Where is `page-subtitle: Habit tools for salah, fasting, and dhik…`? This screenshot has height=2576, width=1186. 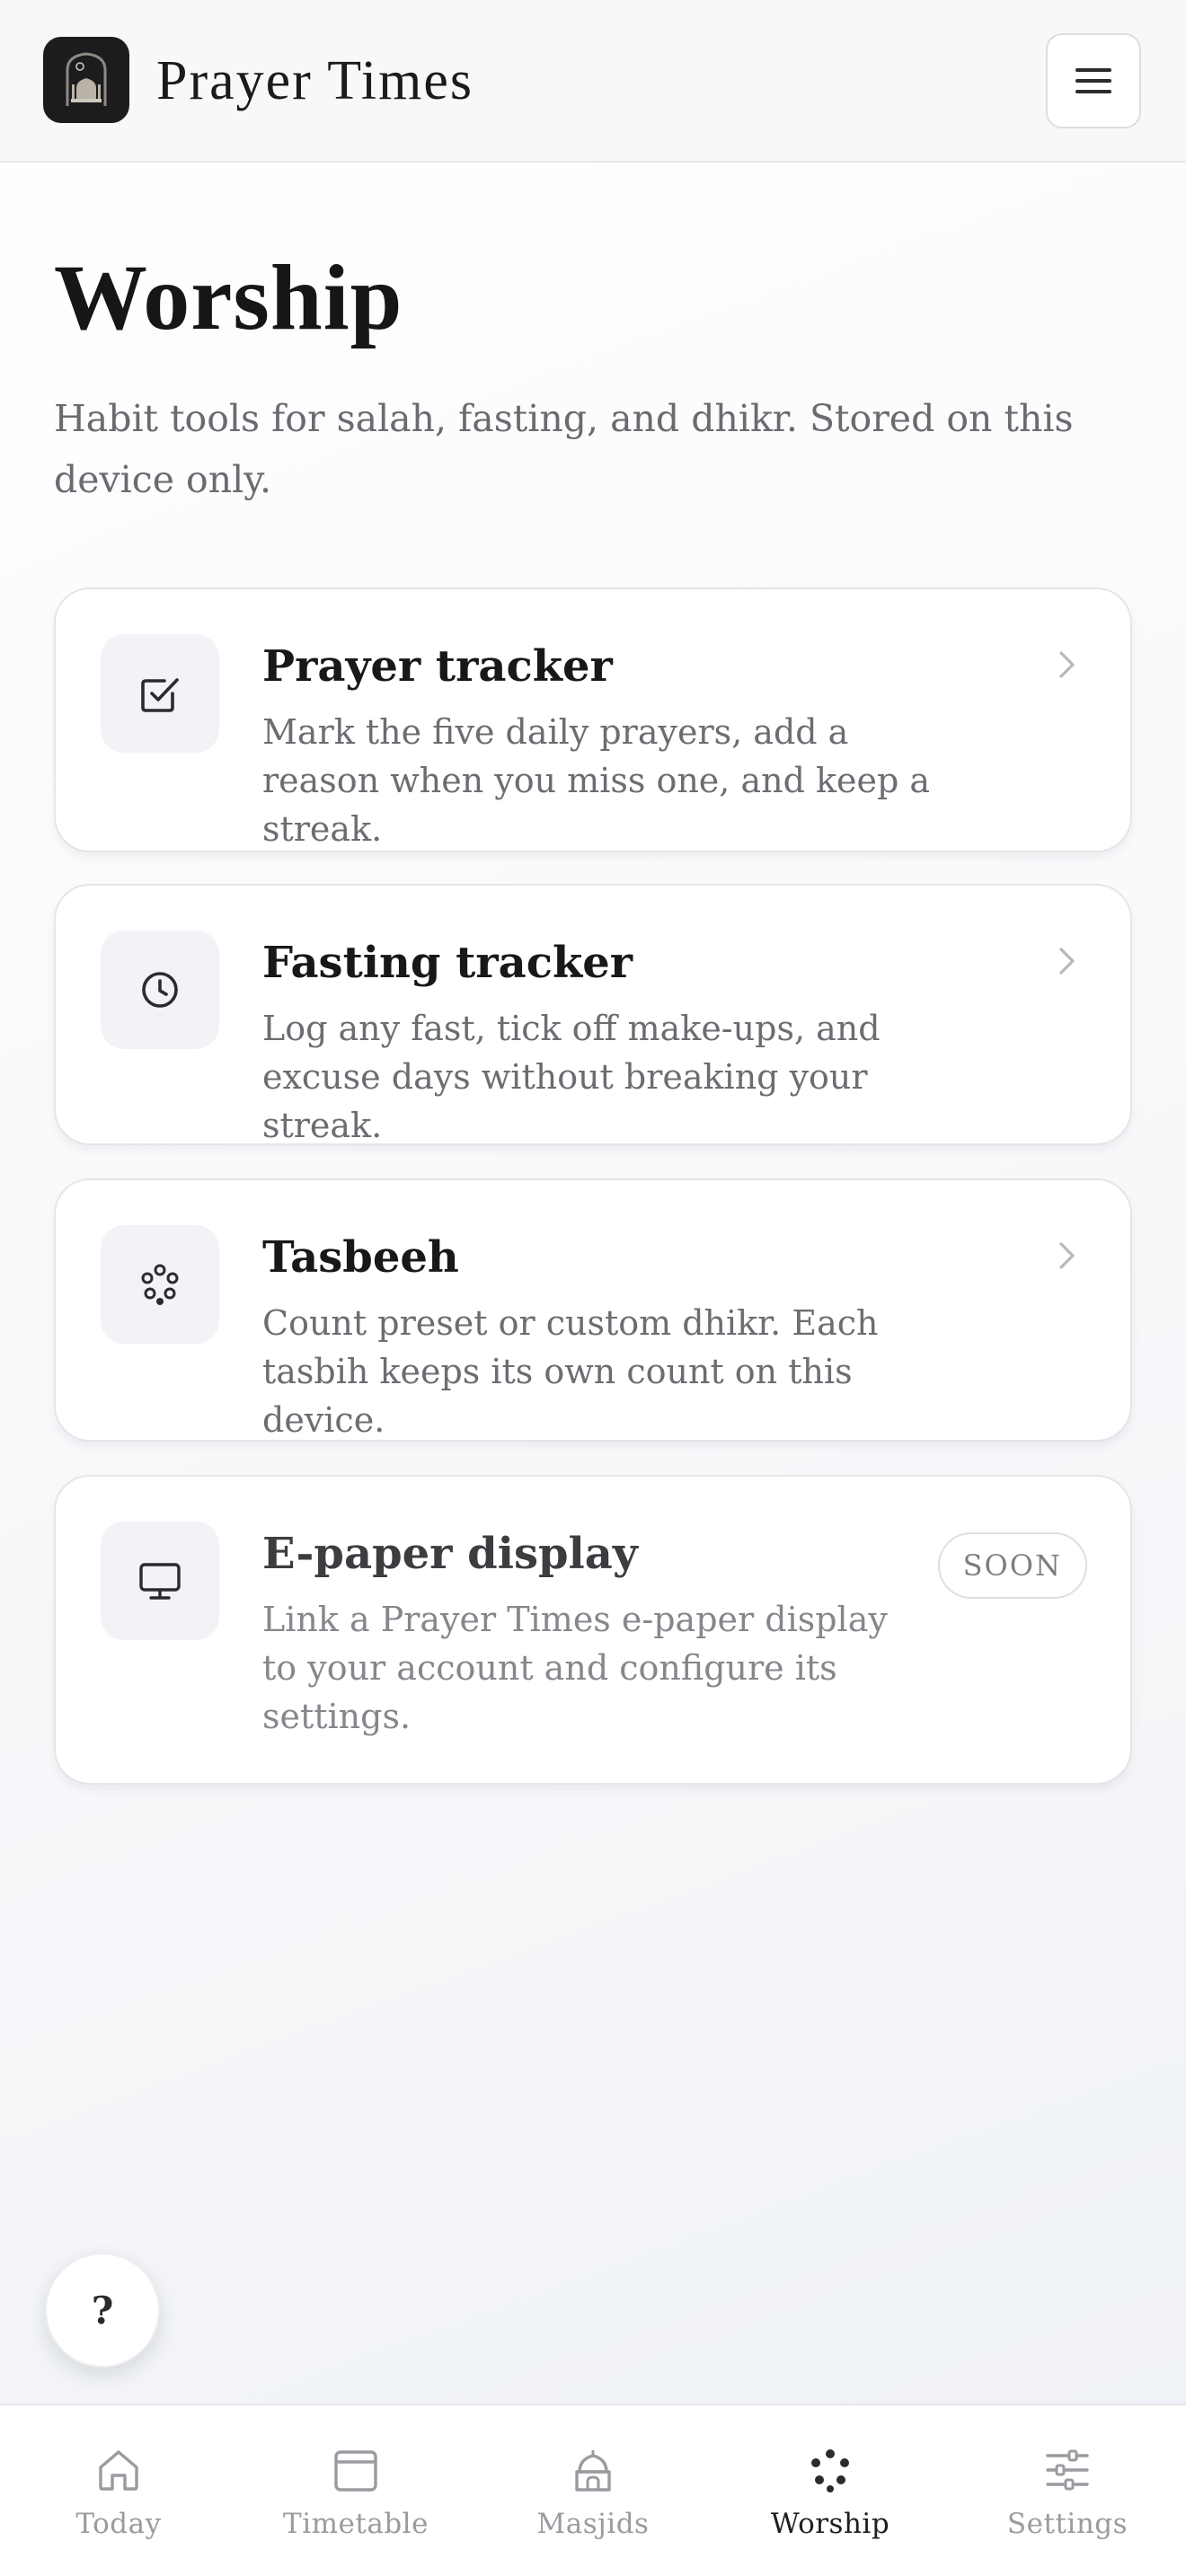
page-subtitle: Habit tools for salah, fasting, and dhik… is located at coordinates (564, 449).